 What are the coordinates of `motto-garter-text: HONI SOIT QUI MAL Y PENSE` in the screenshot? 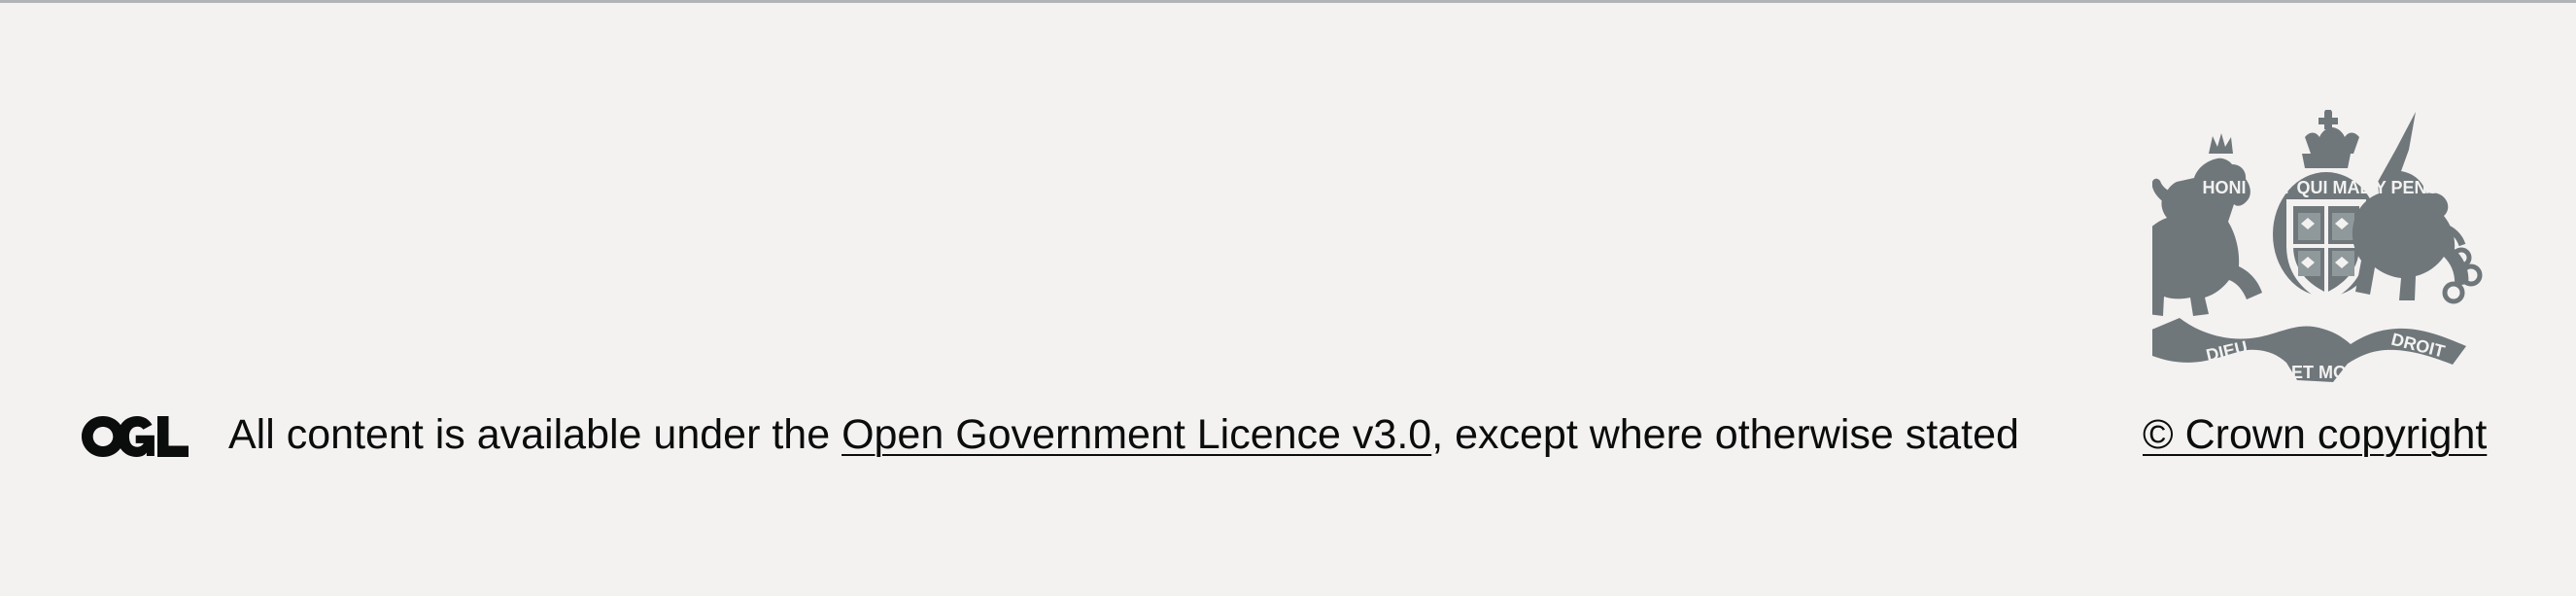 It's located at (2326, 187).